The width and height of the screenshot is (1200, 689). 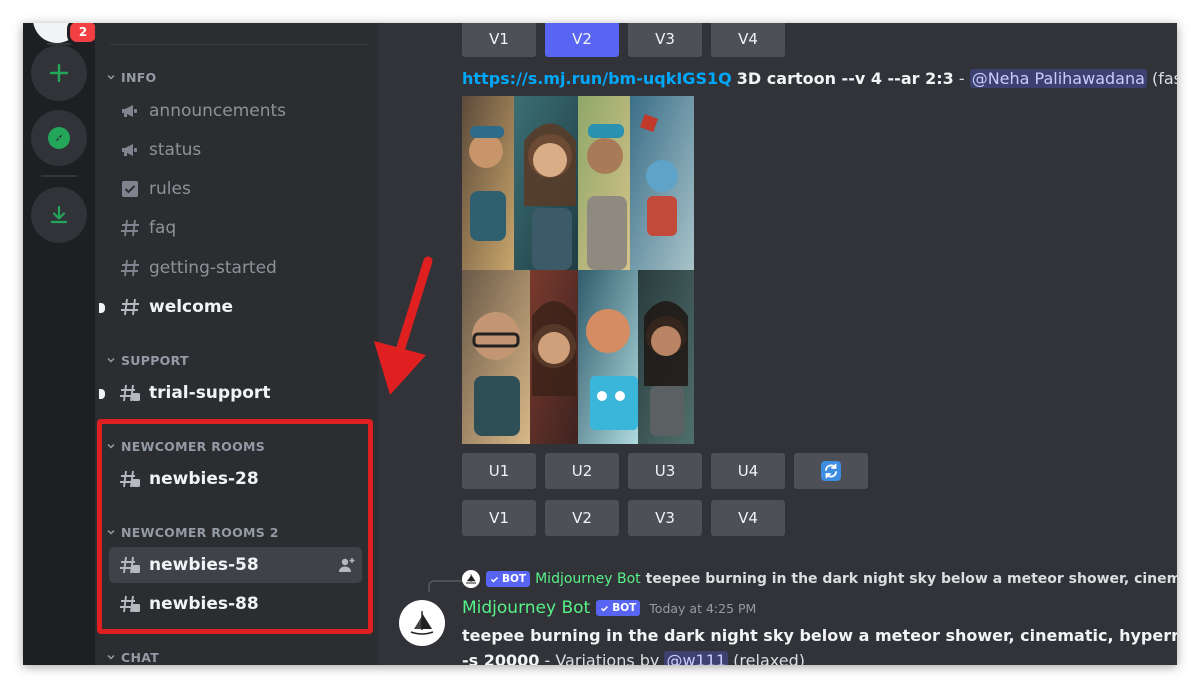 What do you see at coordinates (235, 150) in the screenshot?
I see `channel-status: status` at bounding box center [235, 150].